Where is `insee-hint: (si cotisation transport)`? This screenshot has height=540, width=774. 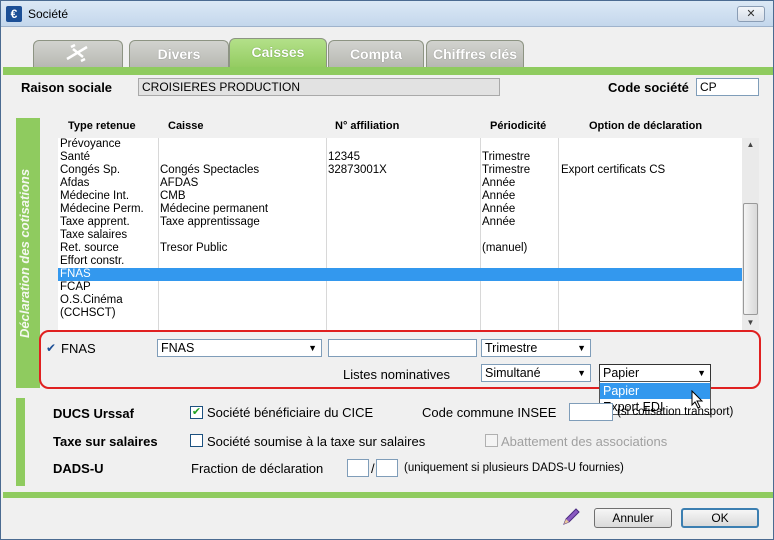 insee-hint: (si cotisation transport) is located at coordinates (675, 412).